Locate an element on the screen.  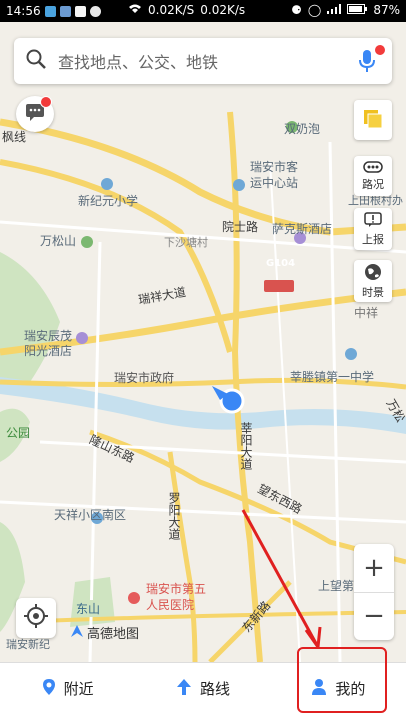
map-label: G104 is located at coordinates (281, 263).